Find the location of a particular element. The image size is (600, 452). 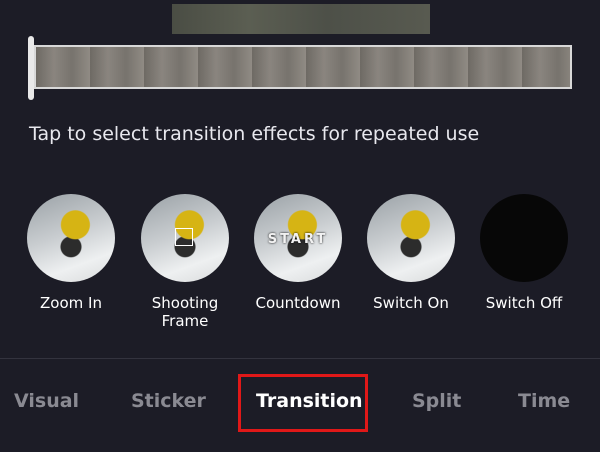

effect-shooting-frame: Shooting Frame is located at coordinates (185, 262).